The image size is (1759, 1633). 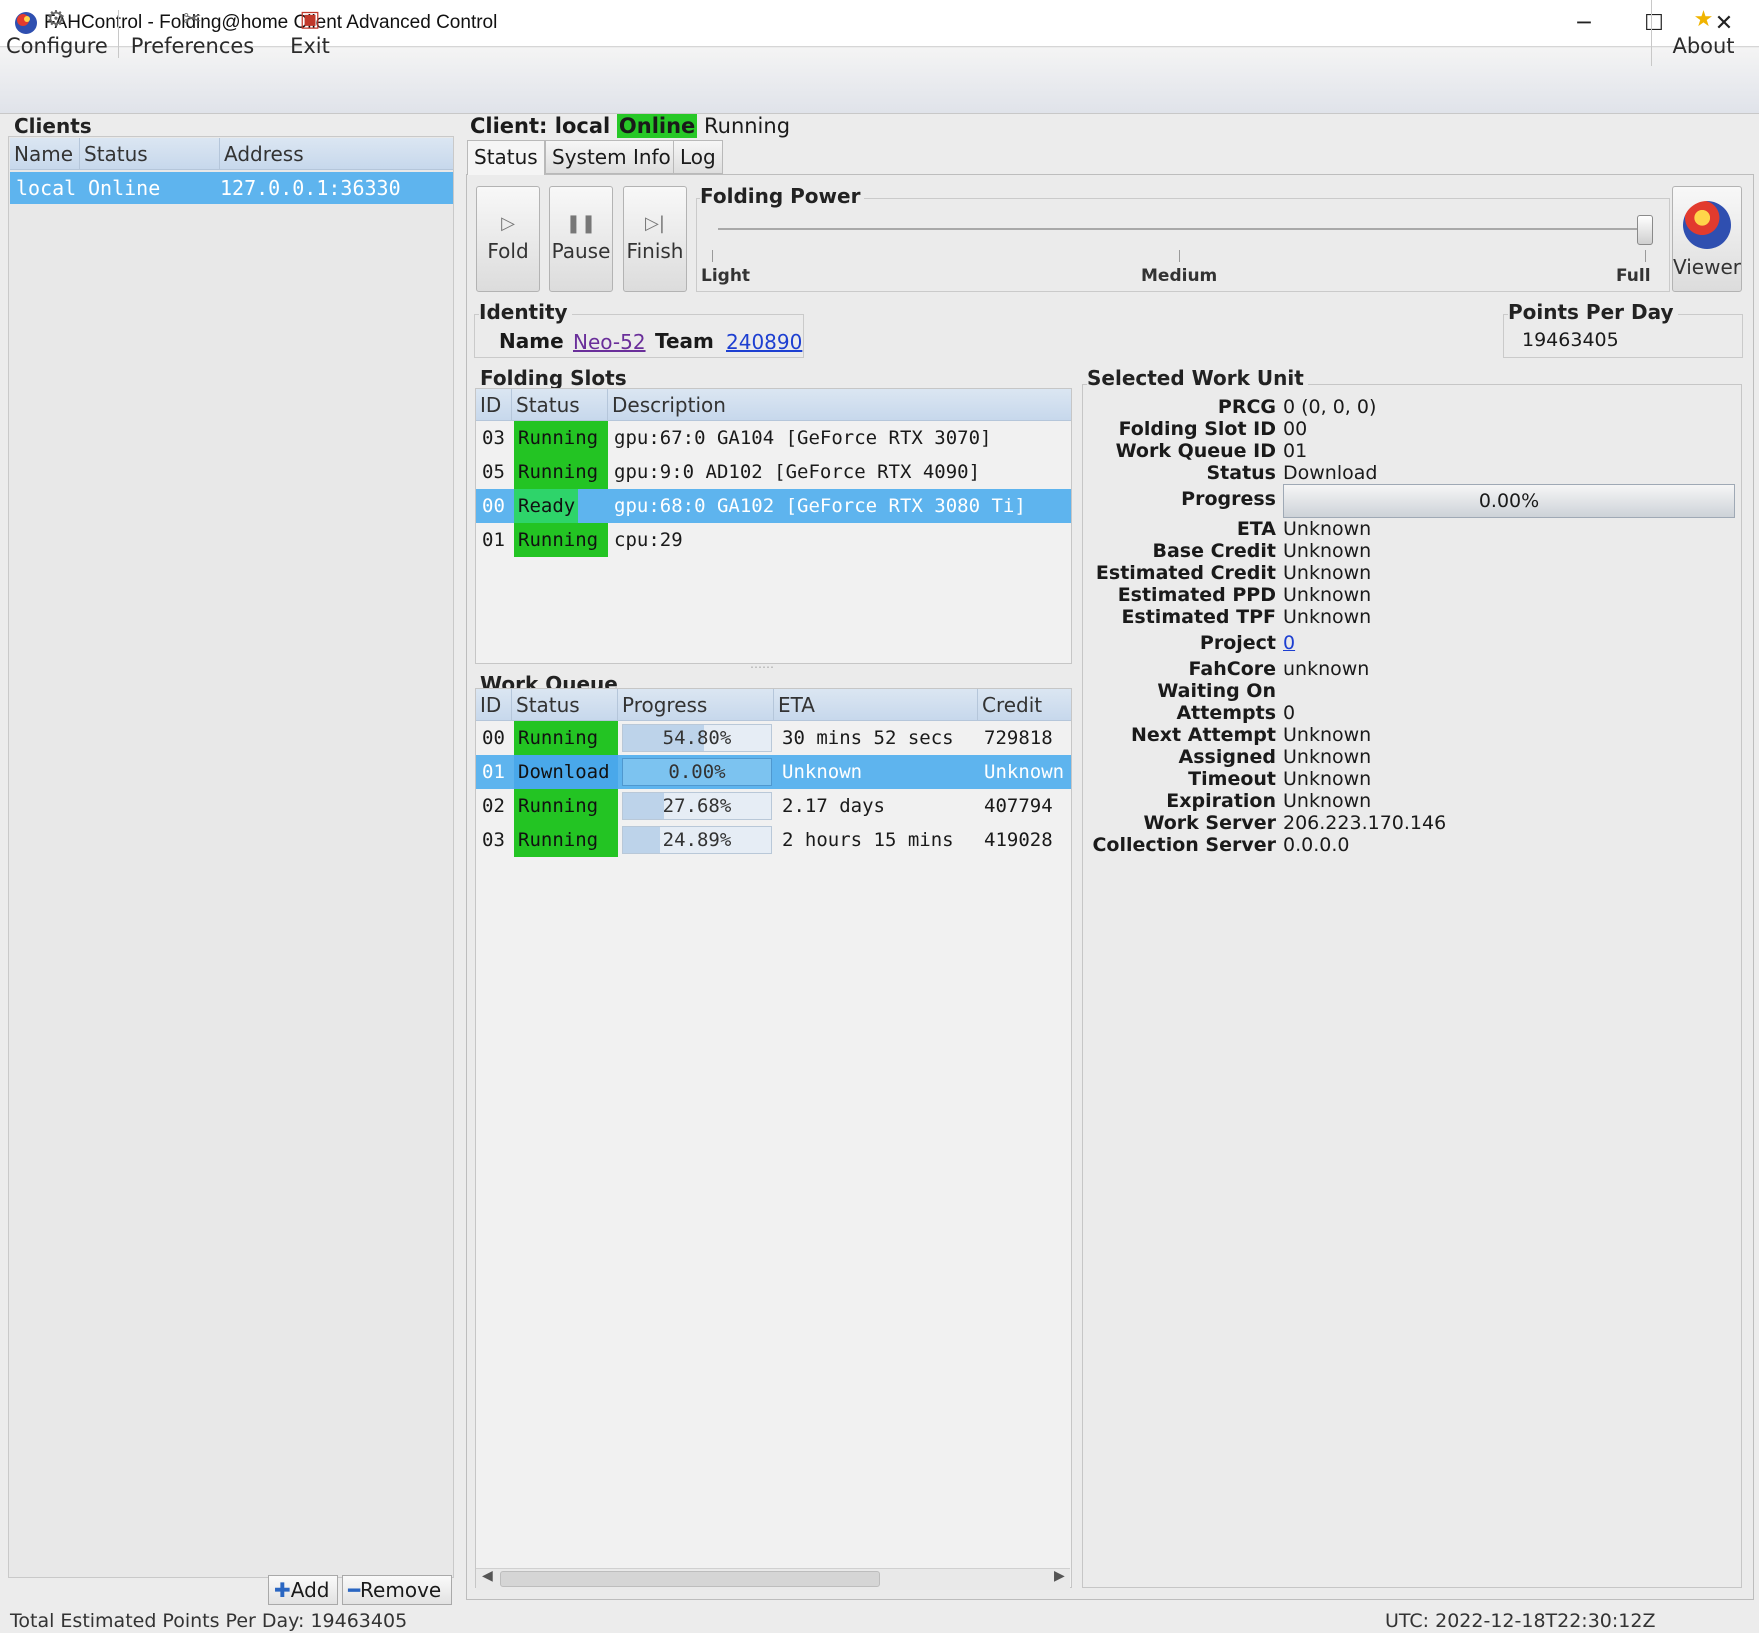 What do you see at coordinates (712, 256) in the screenshot?
I see `tick-light` at bounding box center [712, 256].